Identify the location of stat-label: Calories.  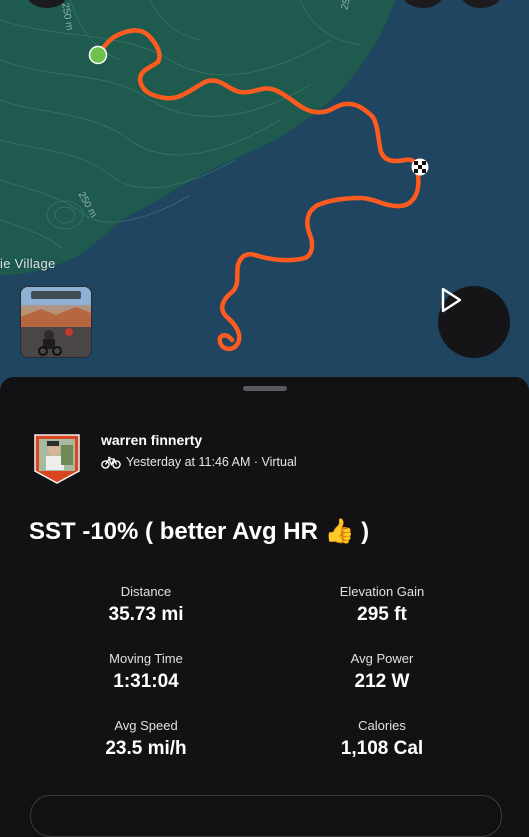
(382, 725).